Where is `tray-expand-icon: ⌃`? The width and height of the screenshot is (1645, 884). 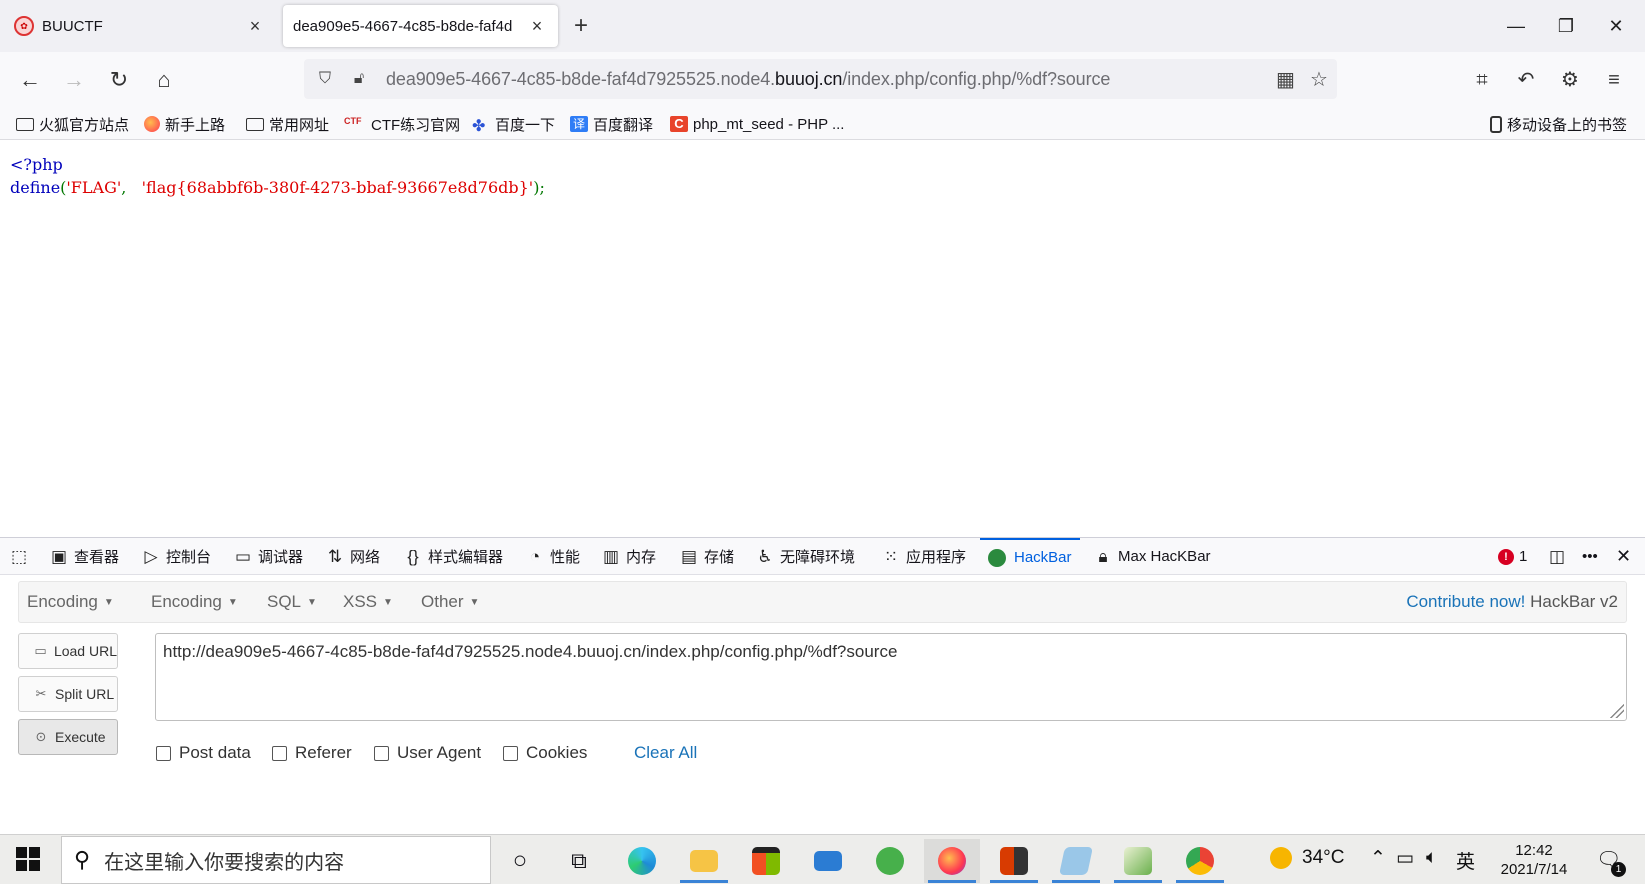 tray-expand-icon: ⌃ is located at coordinates (1378, 858).